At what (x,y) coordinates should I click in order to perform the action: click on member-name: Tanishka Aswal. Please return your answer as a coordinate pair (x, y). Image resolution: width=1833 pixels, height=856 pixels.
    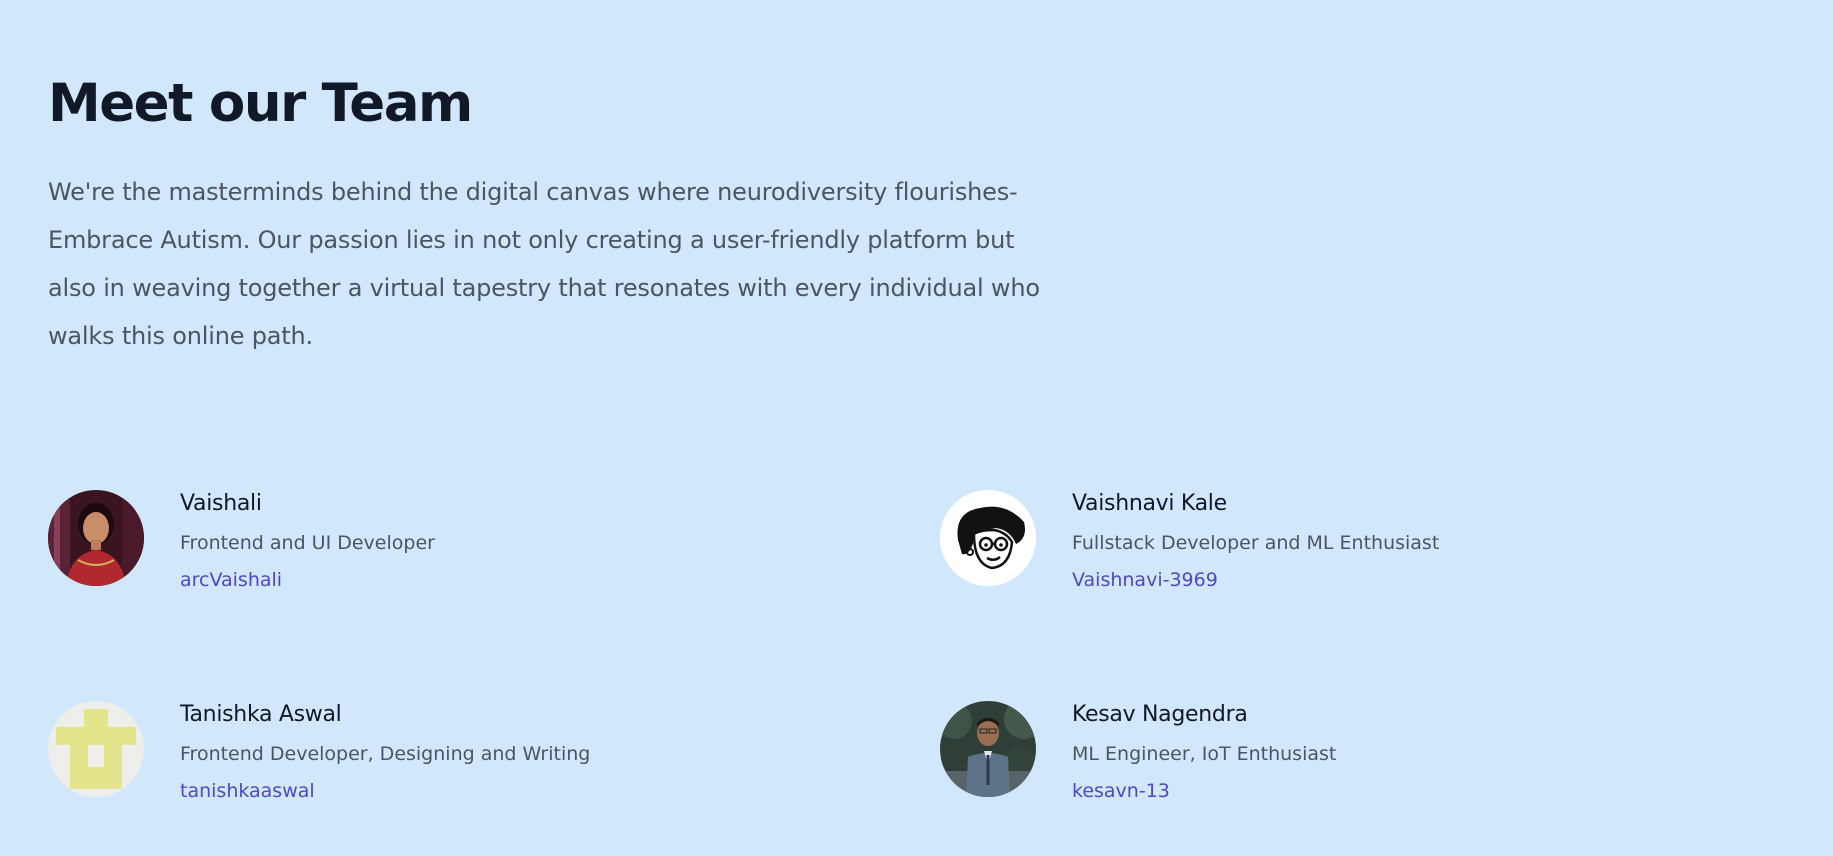
    Looking at the image, I should click on (261, 714).